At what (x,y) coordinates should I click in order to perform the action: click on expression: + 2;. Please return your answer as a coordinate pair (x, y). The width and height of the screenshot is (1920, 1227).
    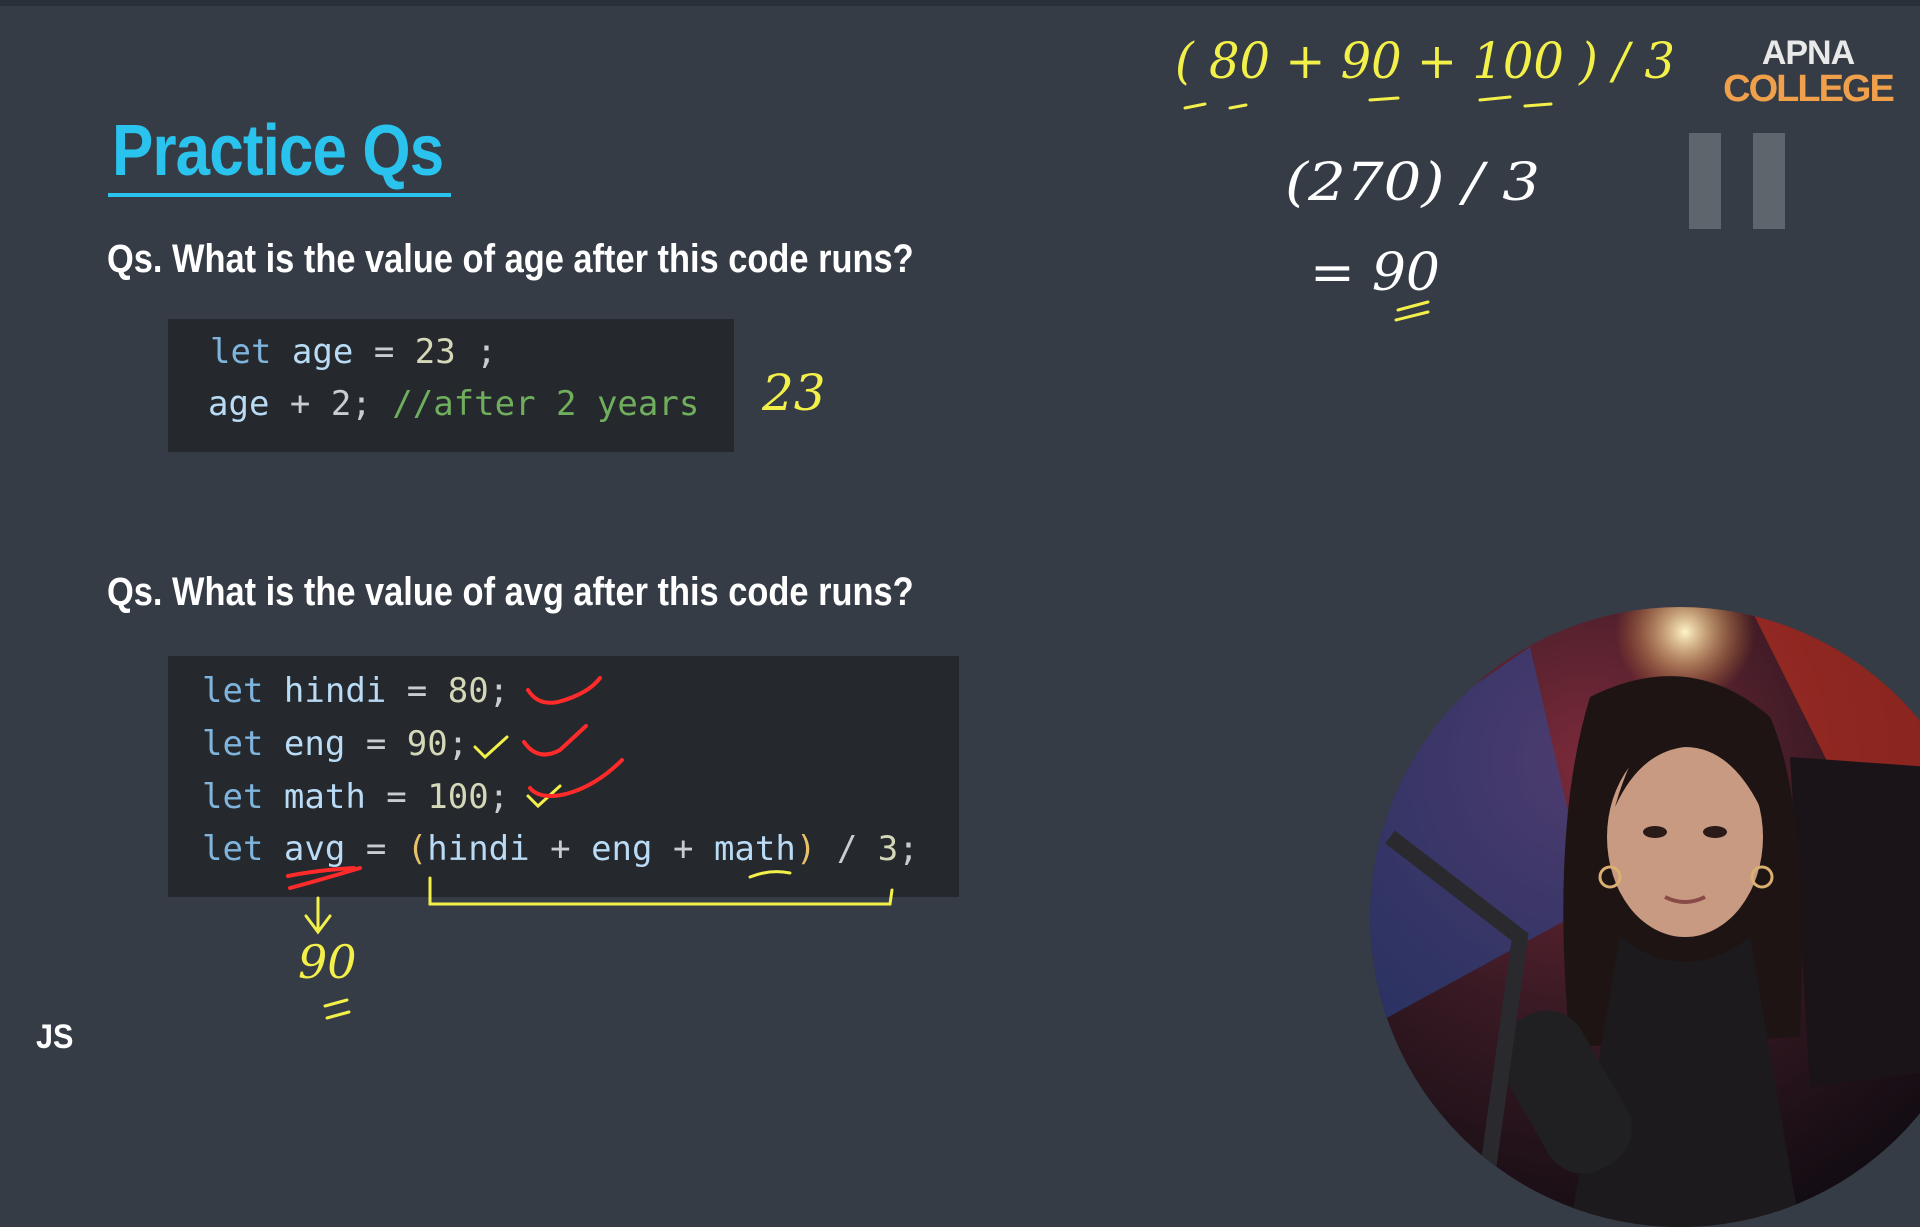
    Looking at the image, I should click on (320, 404).